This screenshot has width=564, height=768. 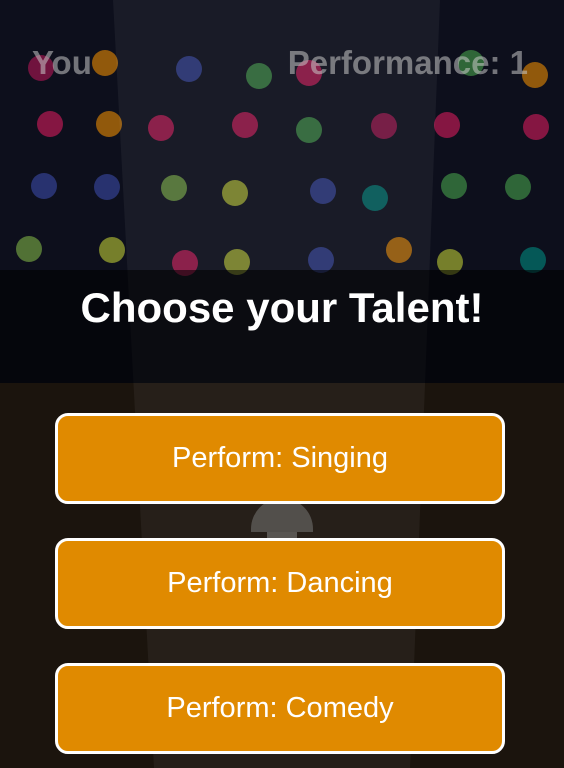 I want to click on performance-counter: Performance: 1, so click(x=407, y=62).